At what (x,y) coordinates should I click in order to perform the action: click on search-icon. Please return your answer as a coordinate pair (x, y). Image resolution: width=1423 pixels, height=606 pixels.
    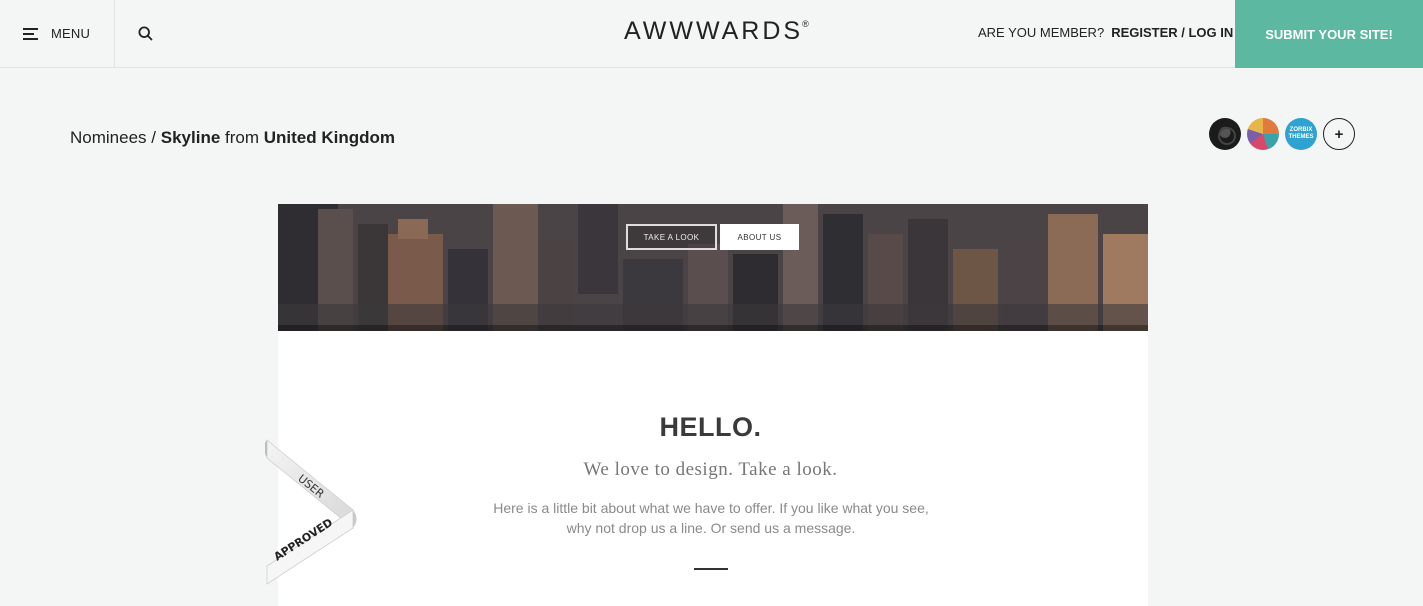
    Looking at the image, I should click on (145, 33).